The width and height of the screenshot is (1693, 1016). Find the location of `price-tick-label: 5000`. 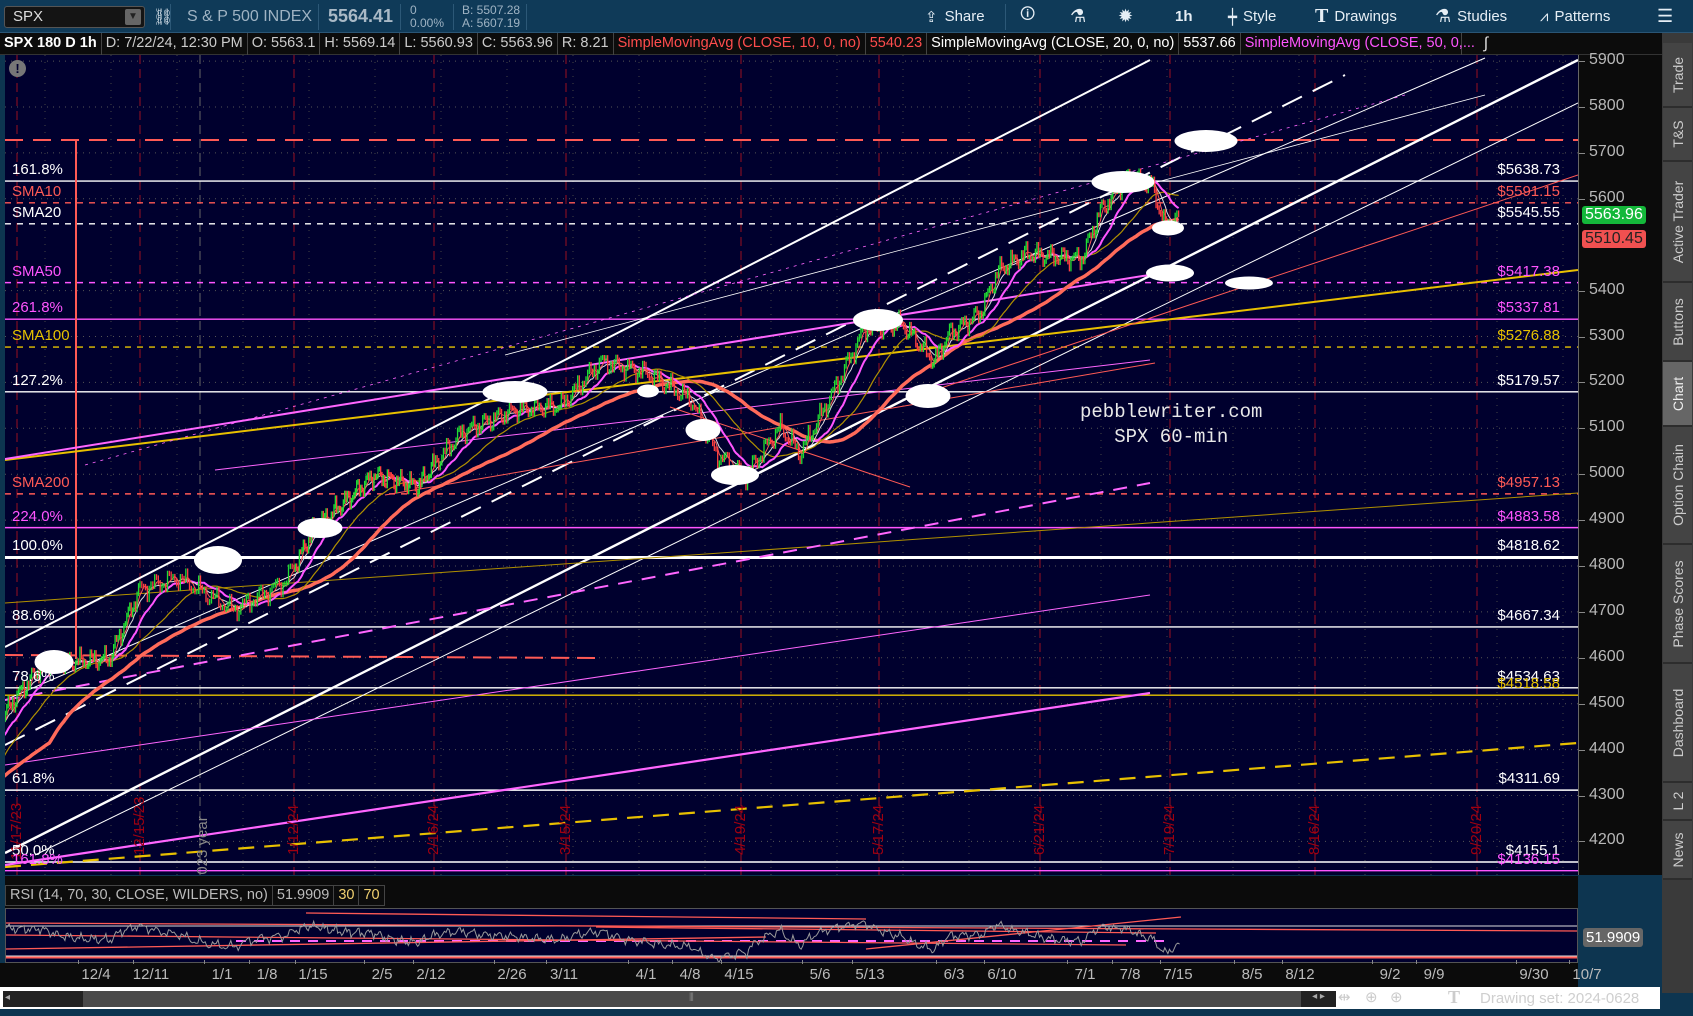

price-tick-label: 5000 is located at coordinates (1607, 473).